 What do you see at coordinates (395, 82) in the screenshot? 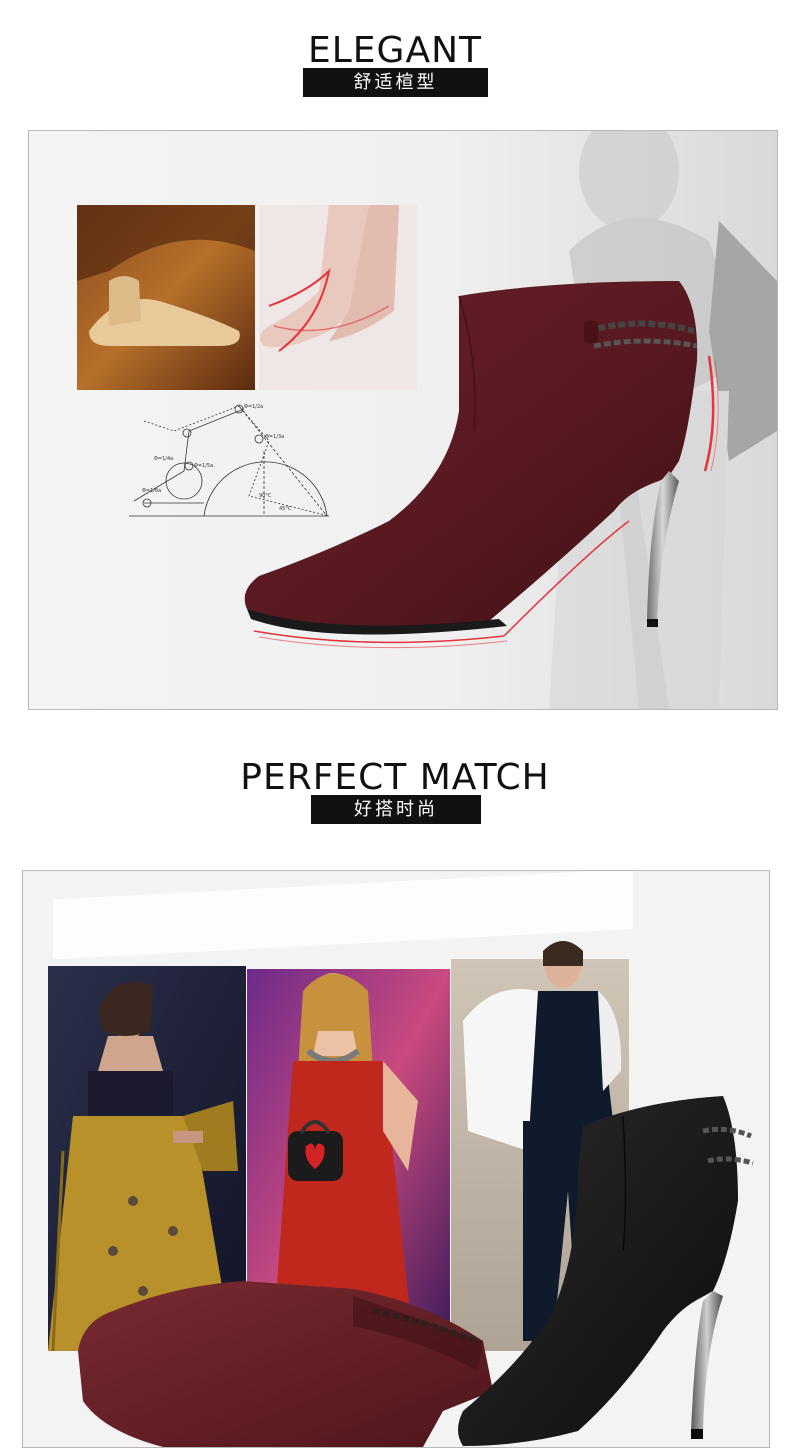
I see `section-subtitle: 舒适楦型` at bounding box center [395, 82].